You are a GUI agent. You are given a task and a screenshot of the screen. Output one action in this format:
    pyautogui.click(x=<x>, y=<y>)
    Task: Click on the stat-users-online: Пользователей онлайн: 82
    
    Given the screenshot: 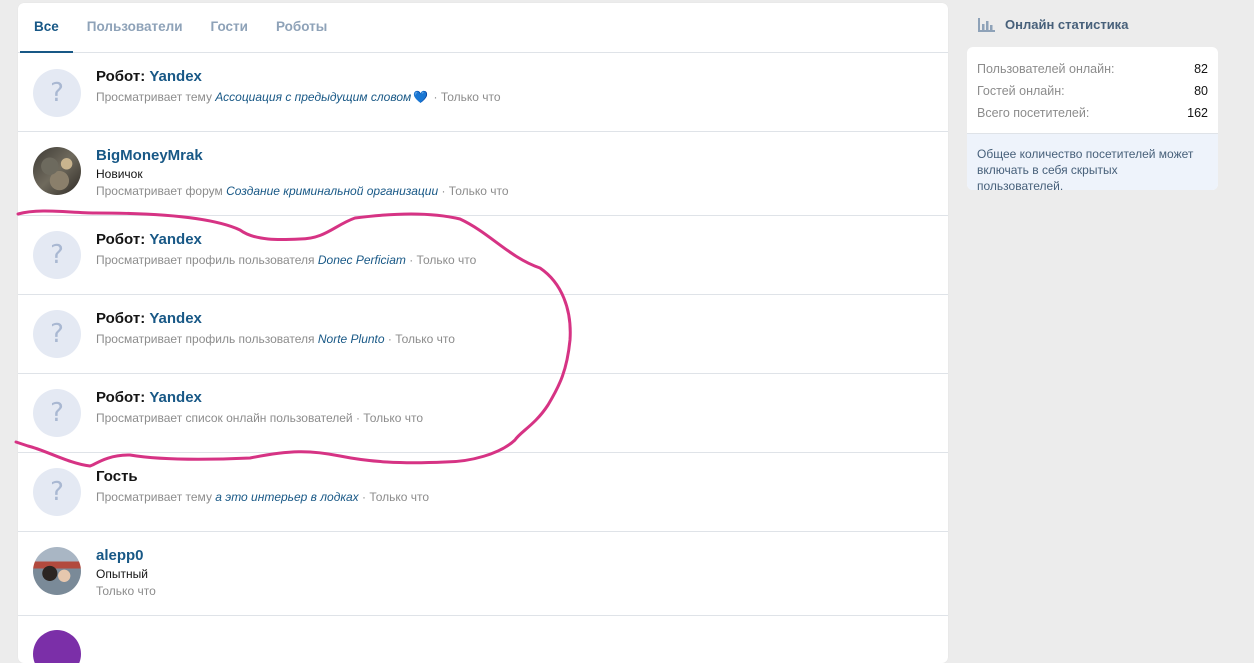 What is the action you would take?
    pyautogui.click(x=1092, y=69)
    